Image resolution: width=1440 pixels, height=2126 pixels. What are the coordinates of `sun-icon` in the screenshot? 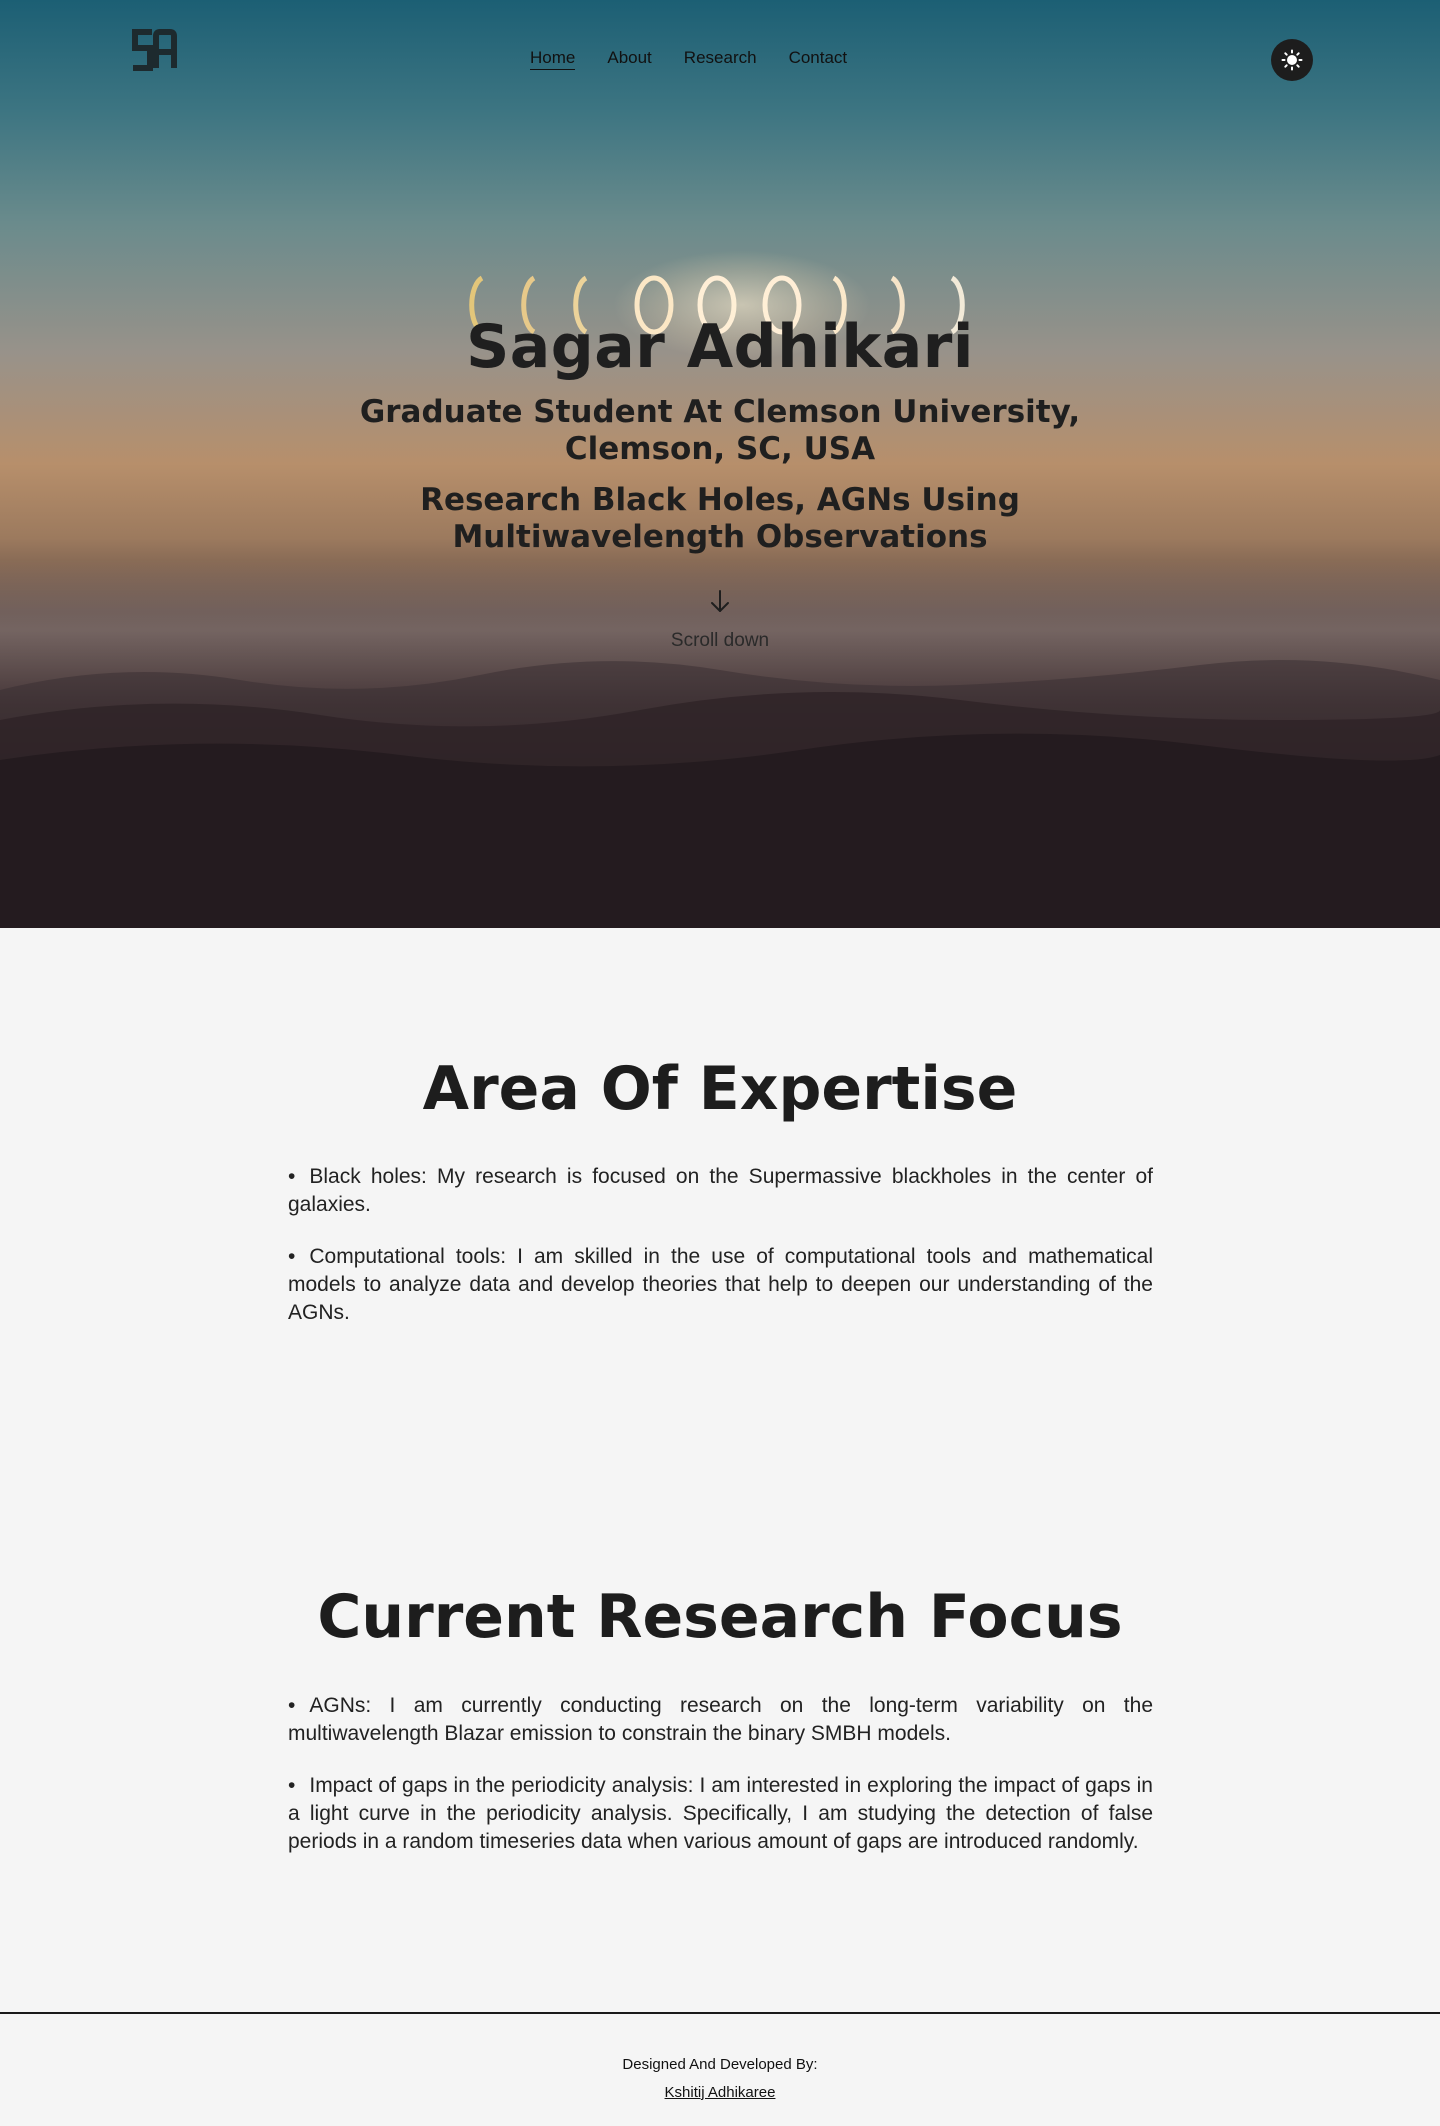 It's located at (1292, 60).